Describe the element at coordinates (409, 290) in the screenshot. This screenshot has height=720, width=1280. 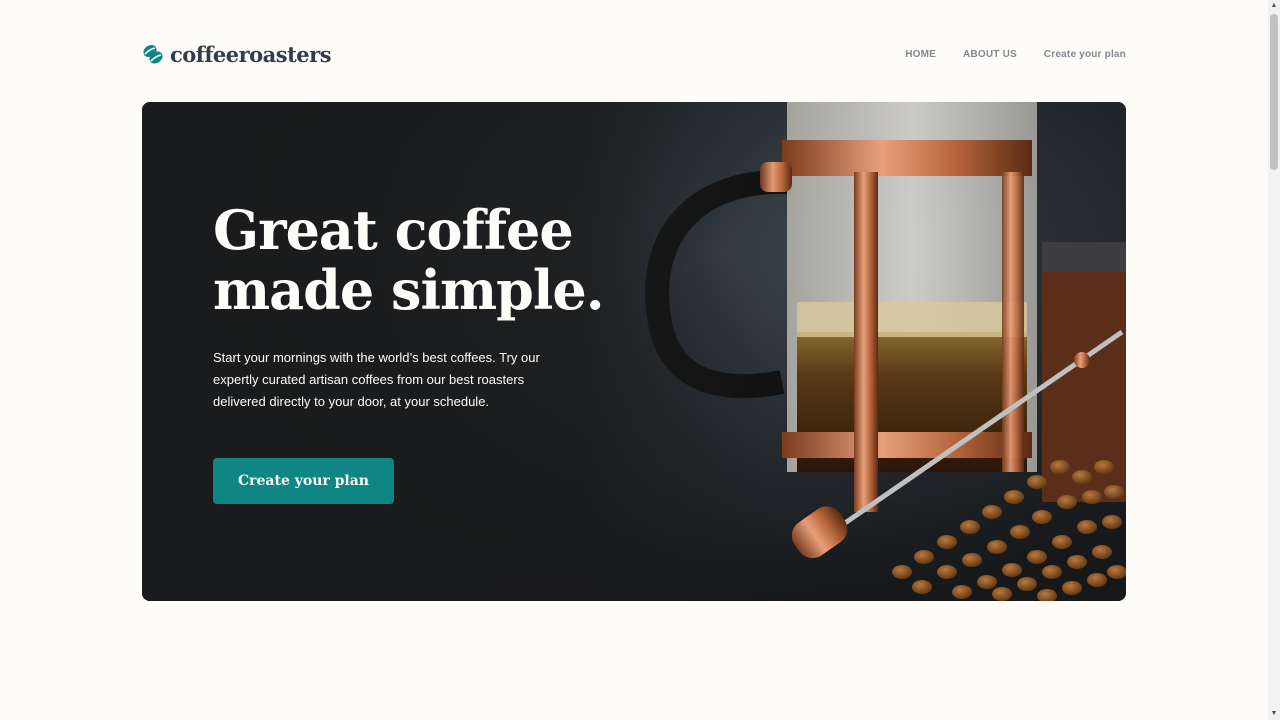
I see `hero-title-line-2: made simple.` at that location.